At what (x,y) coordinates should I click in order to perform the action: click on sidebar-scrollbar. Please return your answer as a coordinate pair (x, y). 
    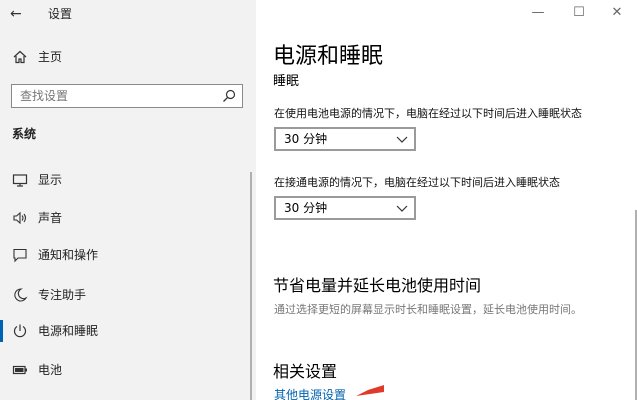
    Looking at the image, I should click on (251, 286).